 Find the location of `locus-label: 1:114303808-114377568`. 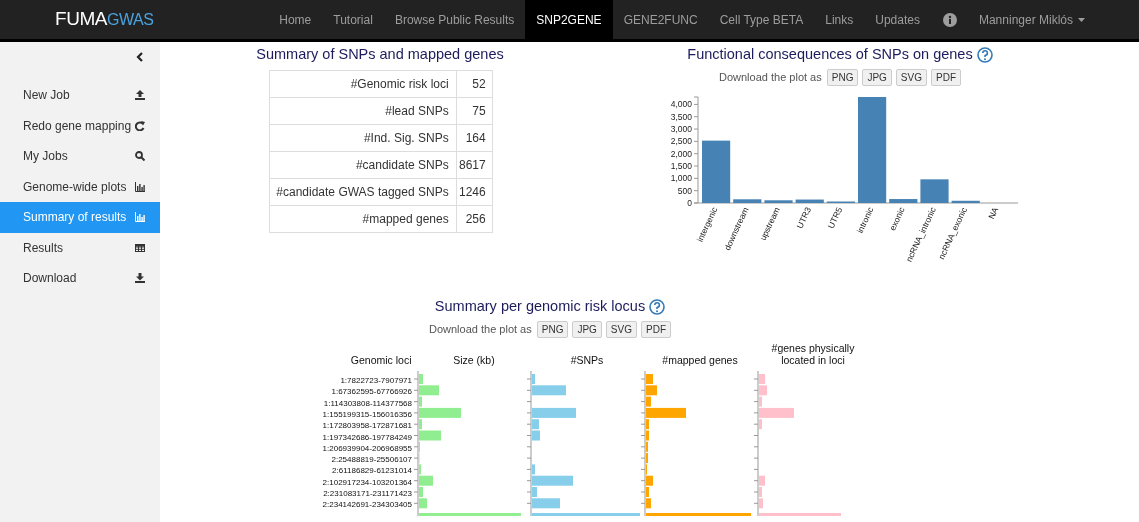

locus-label: 1:114303808-114377568 is located at coordinates (367, 403).